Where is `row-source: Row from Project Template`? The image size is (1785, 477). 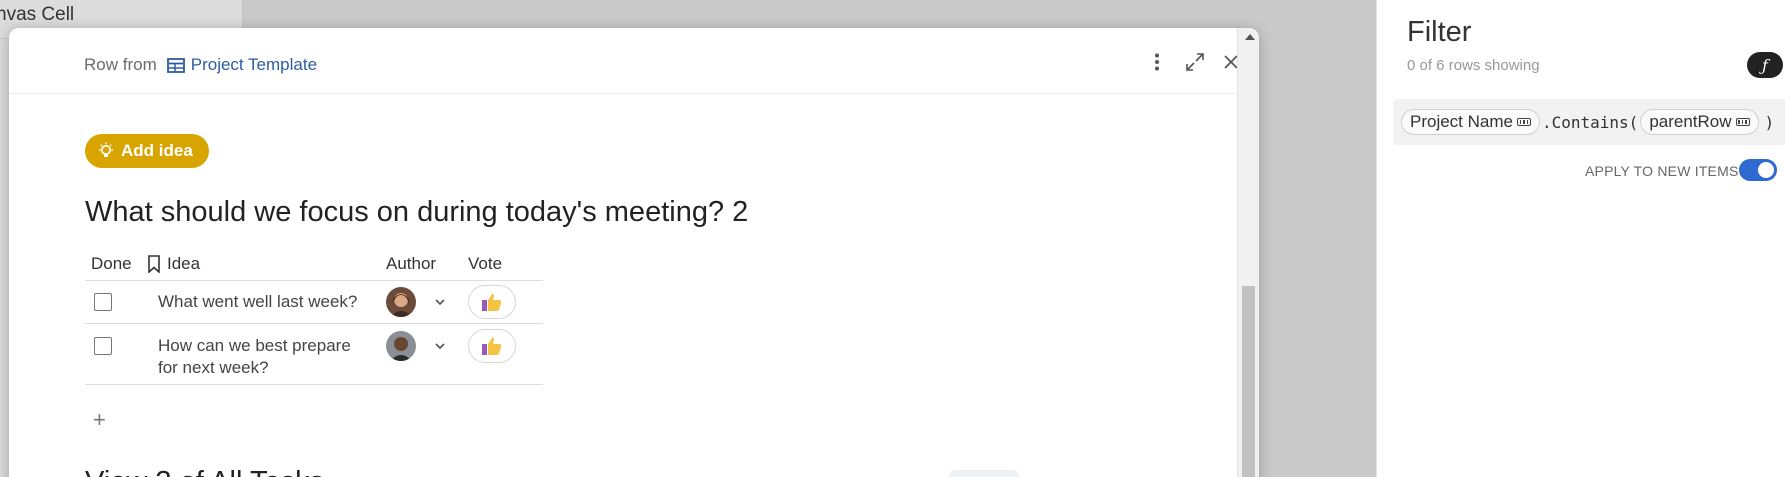 row-source: Row from Project Template is located at coordinates (200, 65).